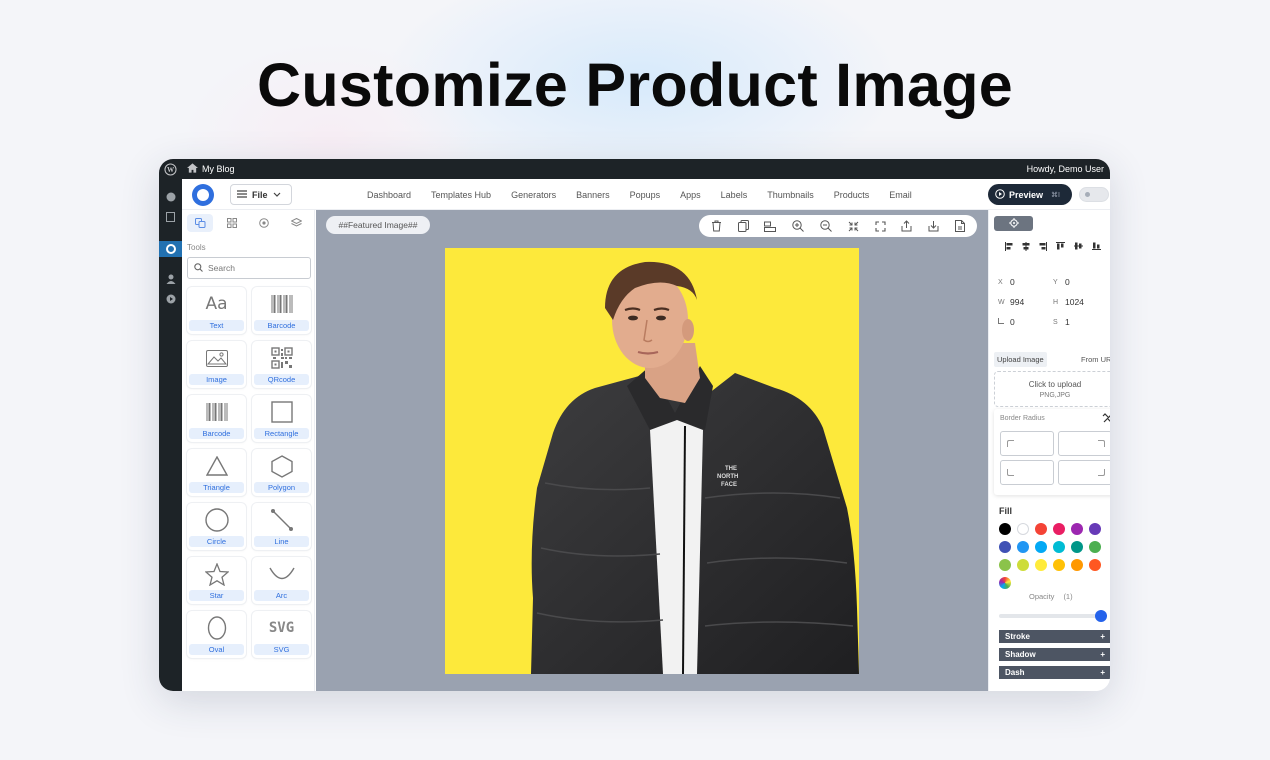 This screenshot has height=760, width=1270. What do you see at coordinates (690, 195) in the screenshot?
I see `nav-item-apps: Apps` at bounding box center [690, 195].